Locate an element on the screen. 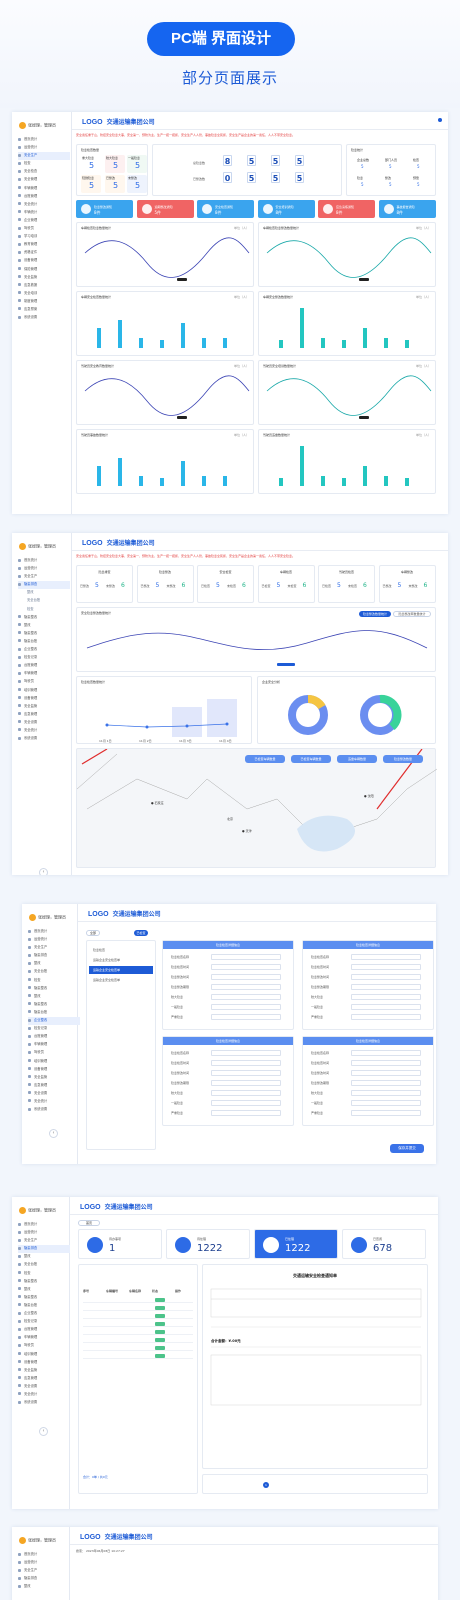  sidebar-item: 制度管理 is located at coordinates (44, 302).